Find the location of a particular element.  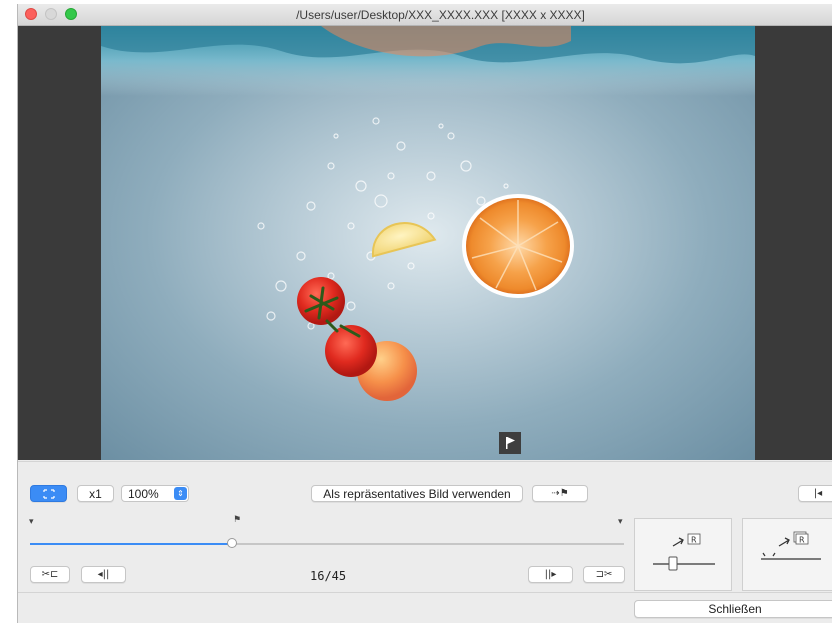

zoom-value: 100% is located at coordinates (143, 494).